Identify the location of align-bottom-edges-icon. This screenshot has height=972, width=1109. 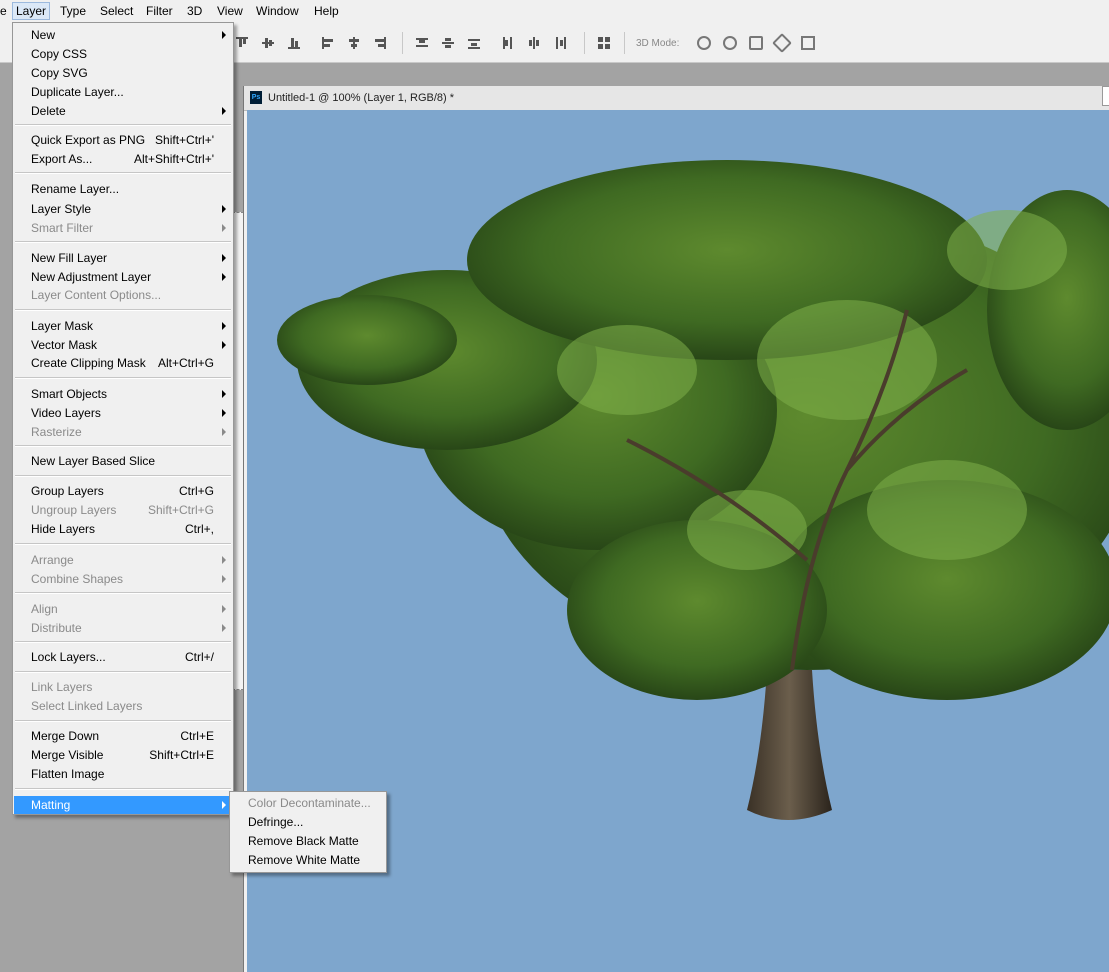
(294, 43).